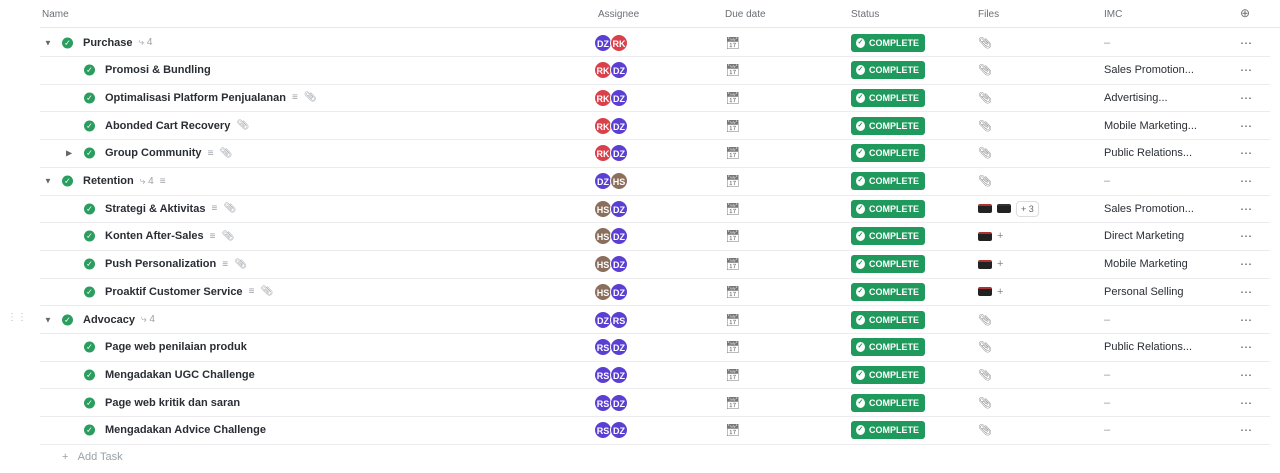 The image size is (1280, 473). I want to click on task-name: Optimalisasi Platform Penjualanan ≡ 📎︎, so click(211, 98).